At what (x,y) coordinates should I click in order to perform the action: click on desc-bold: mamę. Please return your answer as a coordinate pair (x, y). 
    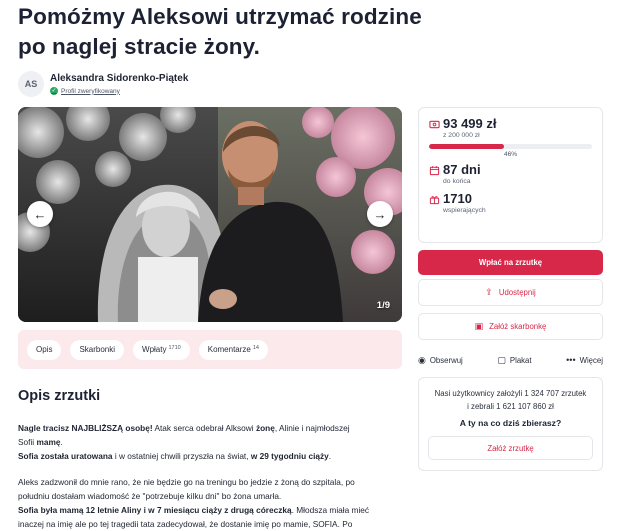
    Looking at the image, I should click on (48, 442).